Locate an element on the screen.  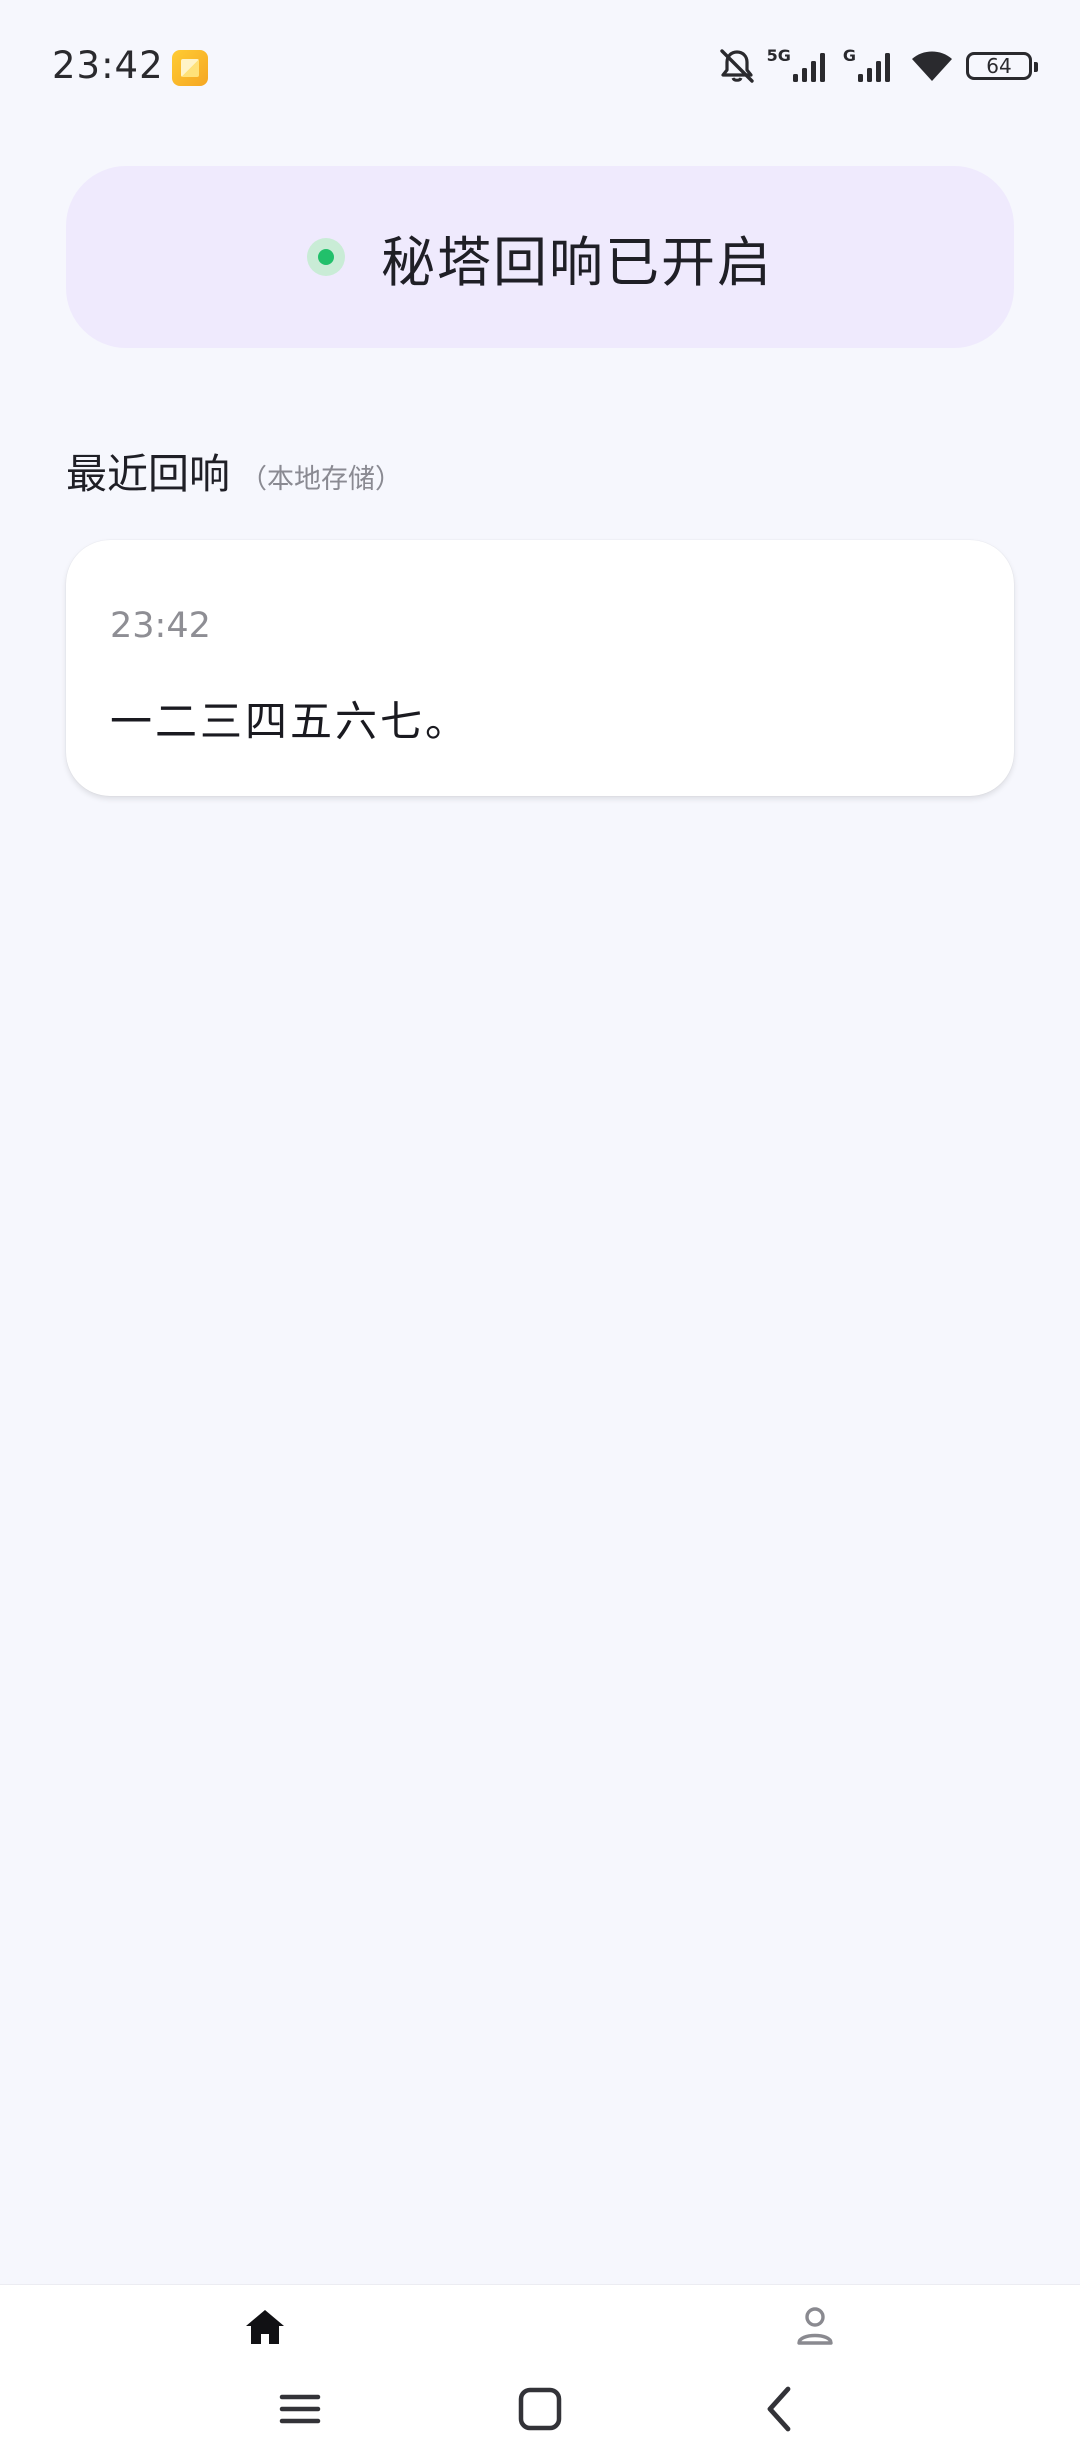
status-bar: 23:42 5G G 64 is located at coordinates (540, 60).